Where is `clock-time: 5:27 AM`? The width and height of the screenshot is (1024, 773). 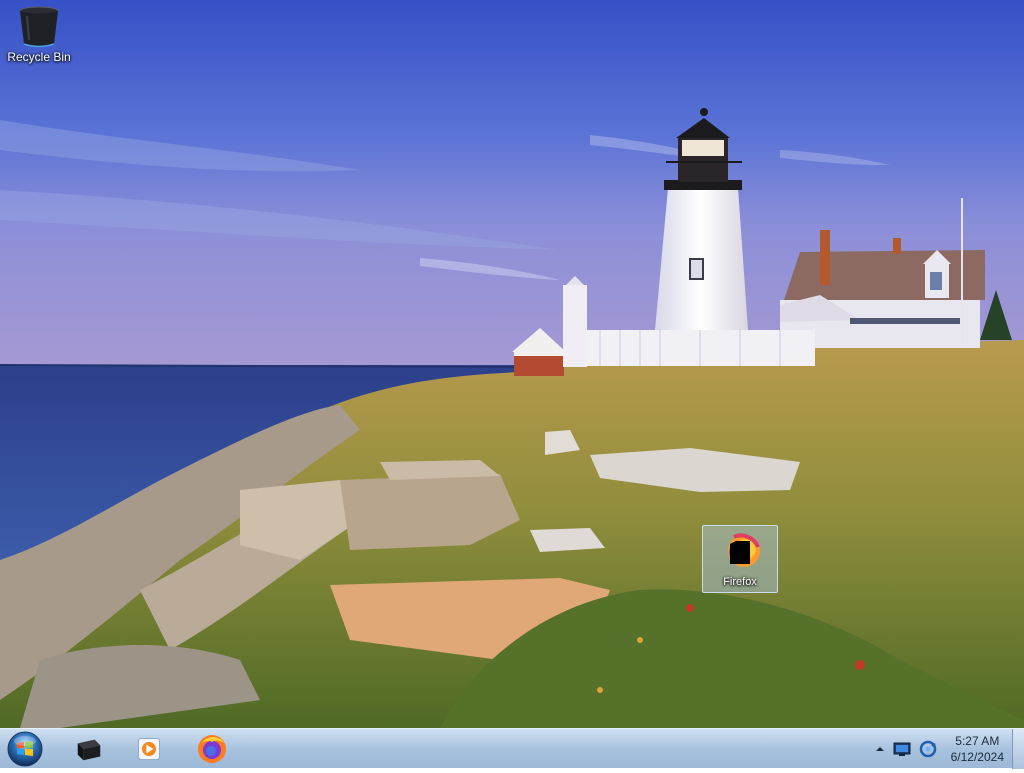
clock-time: 5:27 AM is located at coordinates (977, 741).